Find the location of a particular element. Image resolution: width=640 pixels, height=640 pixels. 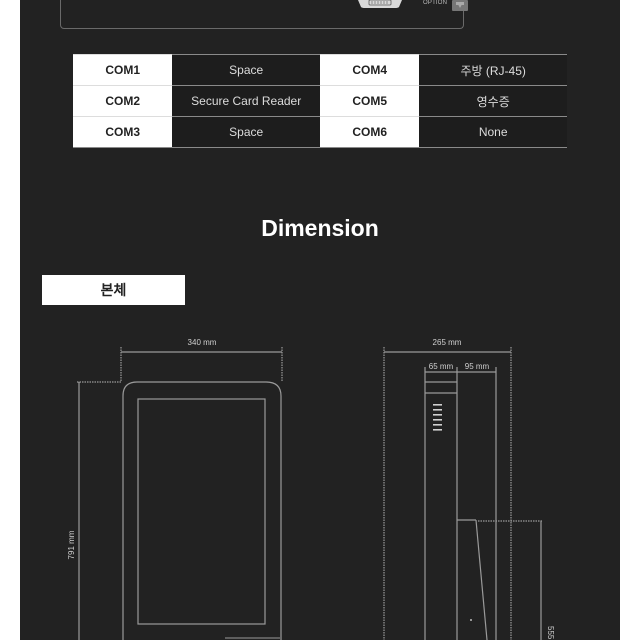

kiosk-screen-outline is located at coordinates (201, 511).